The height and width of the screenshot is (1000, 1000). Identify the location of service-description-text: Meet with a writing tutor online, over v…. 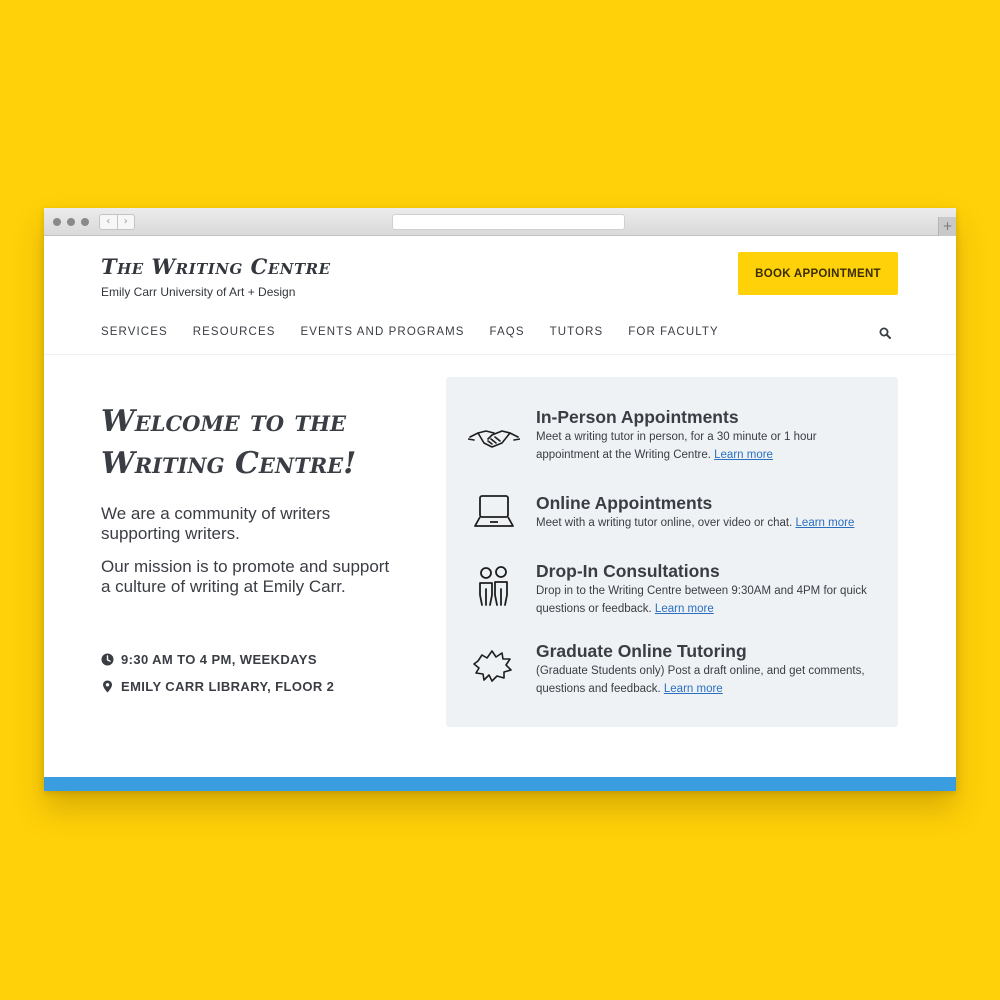
(664, 523).